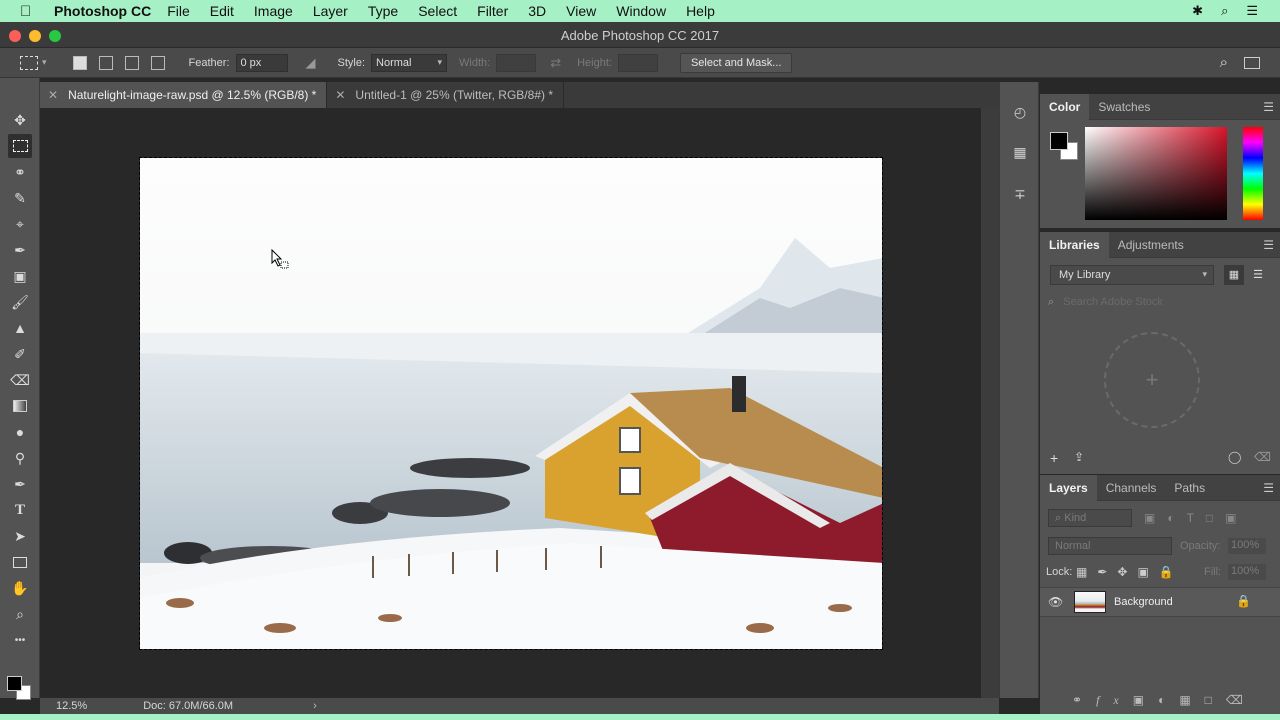 Image resolution: width=1280 pixels, height=720 pixels. Describe the element at coordinates (273, 11) in the screenshot. I see `menu-image: Image` at that location.